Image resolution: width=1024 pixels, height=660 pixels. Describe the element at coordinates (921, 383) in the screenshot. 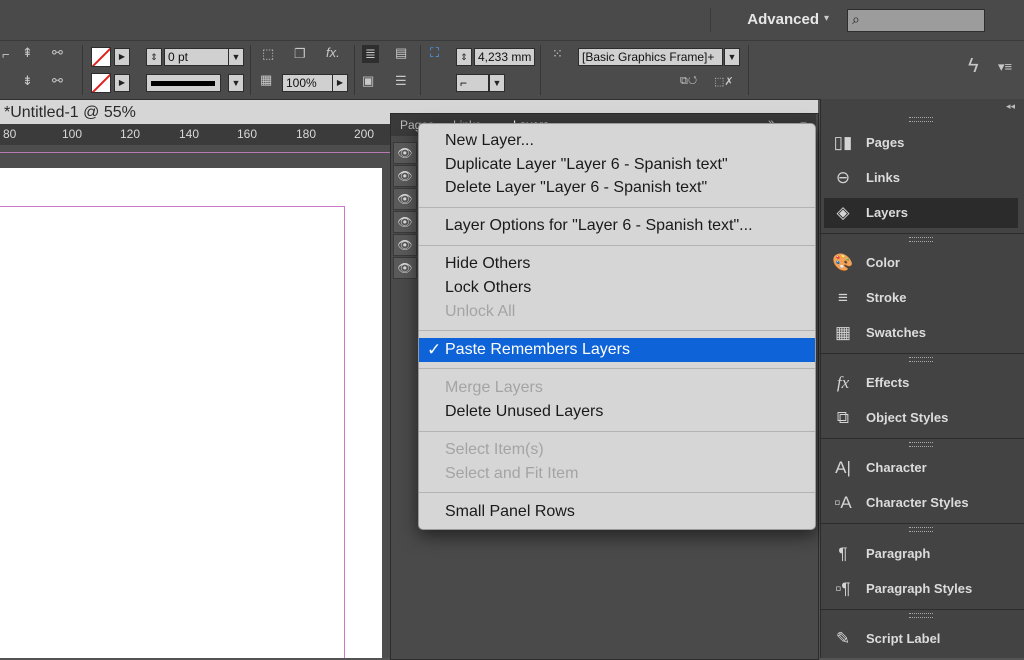

I see `dock-item-effects: fx Effects` at that location.